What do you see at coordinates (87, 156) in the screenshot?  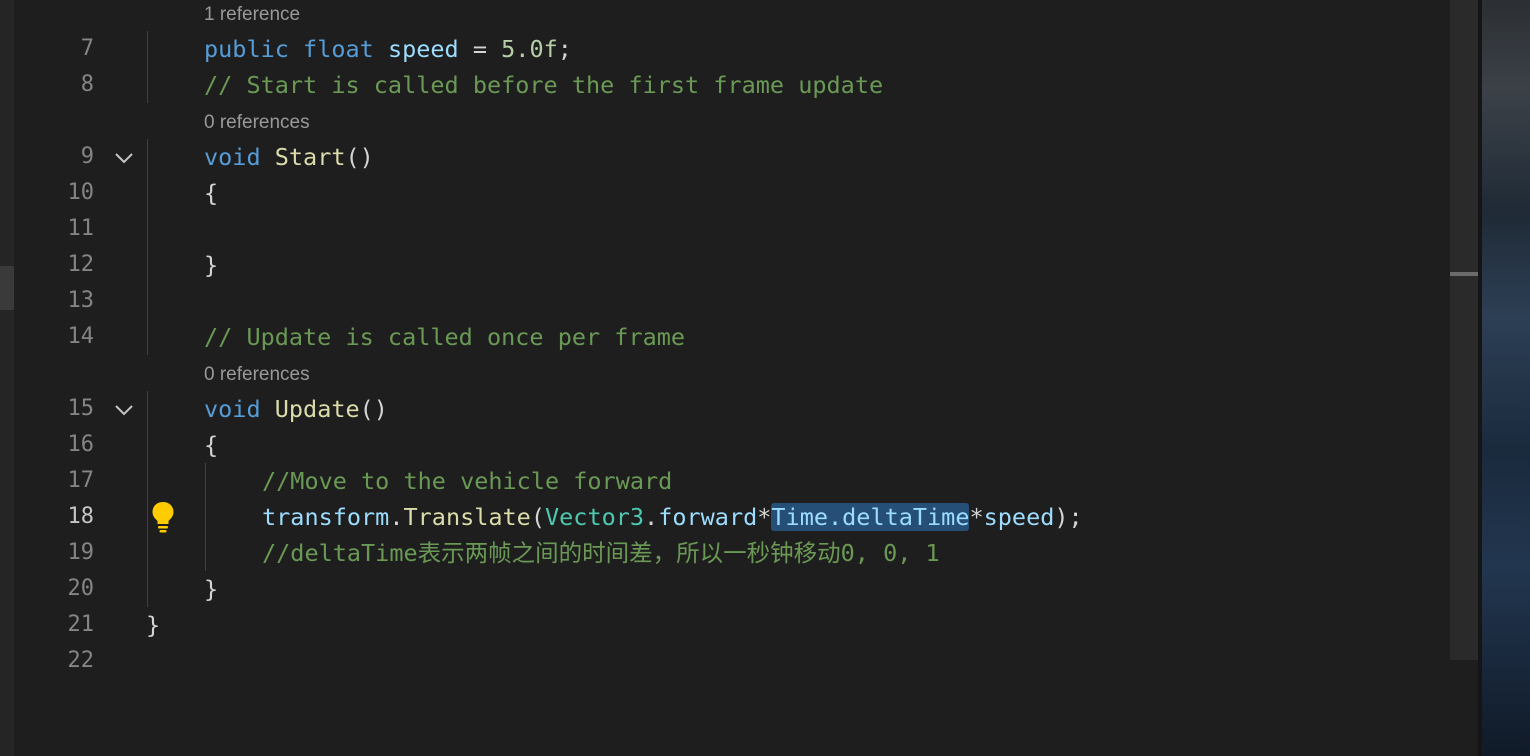 I see `line-number: 9` at bounding box center [87, 156].